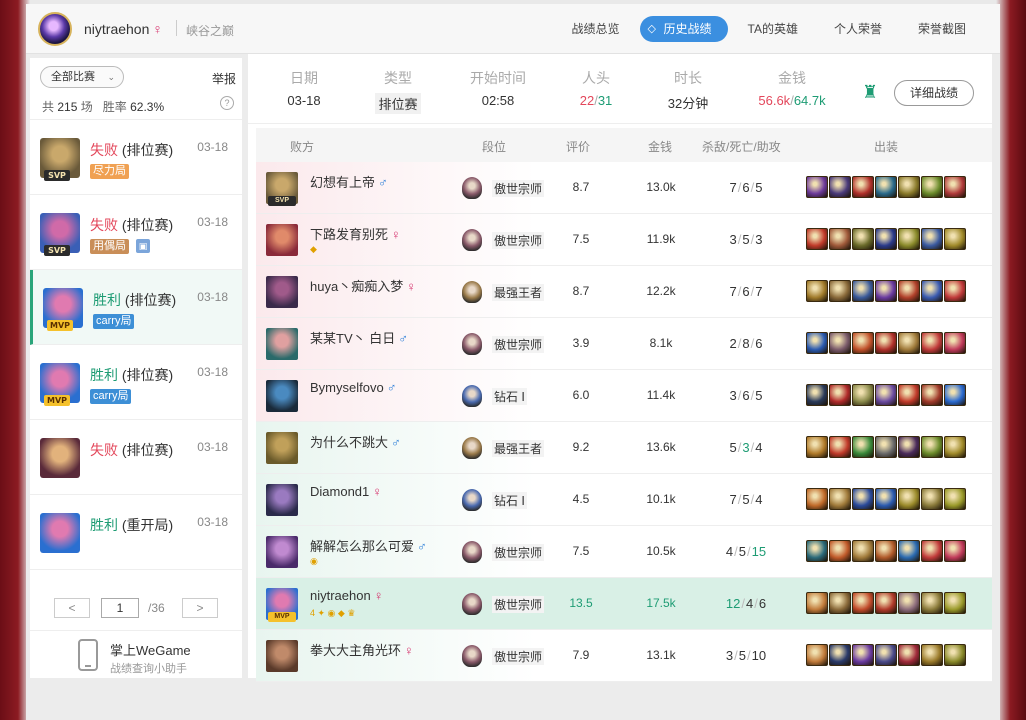 The width and height of the screenshot is (1026, 720). What do you see at coordinates (353, 387) in the screenshot?
I see `player-name: Bymyselfovo ♂` at bounding box center [353, 387].